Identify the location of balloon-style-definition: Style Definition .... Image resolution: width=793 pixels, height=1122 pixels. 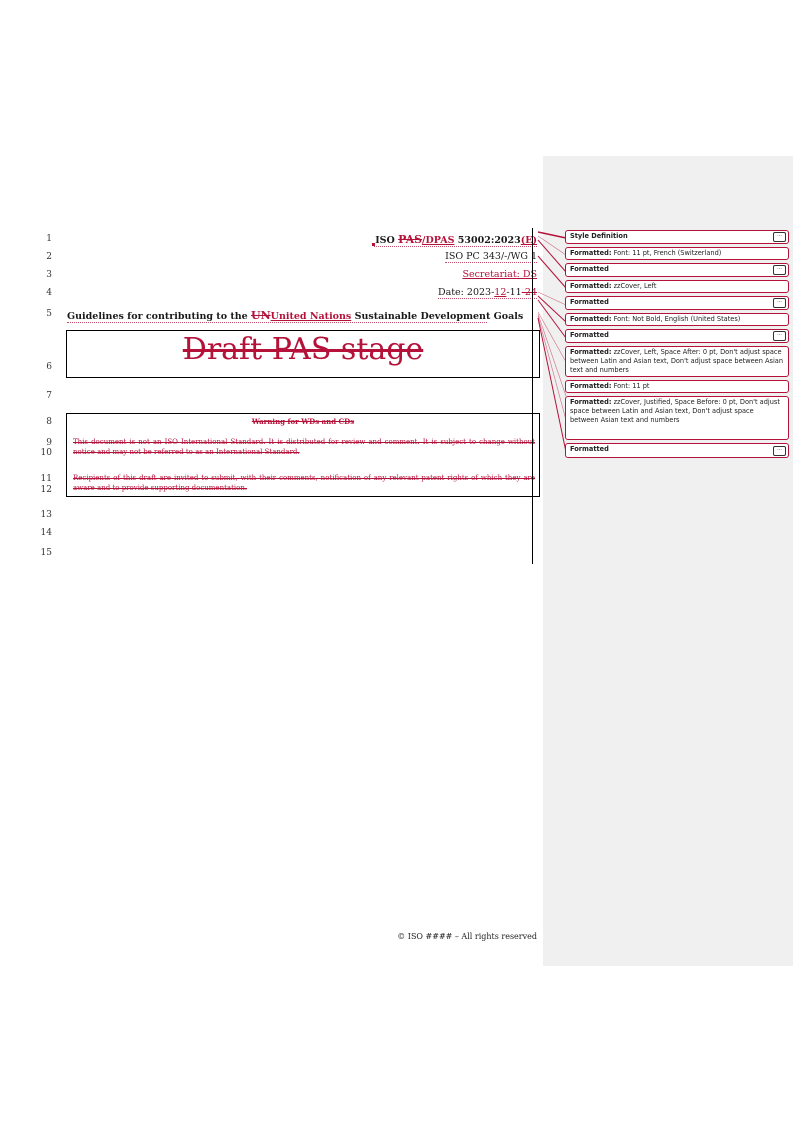
(677, 237).